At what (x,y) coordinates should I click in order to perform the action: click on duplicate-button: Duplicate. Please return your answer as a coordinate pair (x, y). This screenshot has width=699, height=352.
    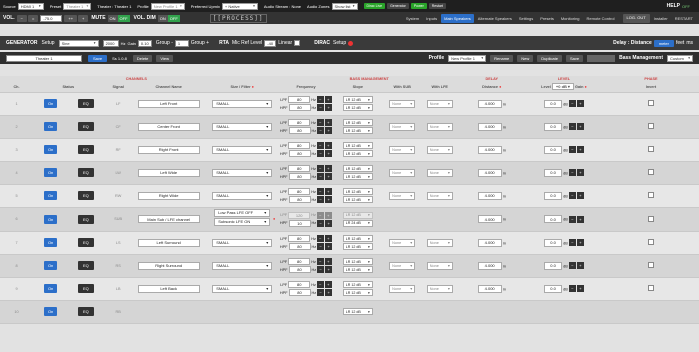
    Looking at the image, I should click on (549, 58).